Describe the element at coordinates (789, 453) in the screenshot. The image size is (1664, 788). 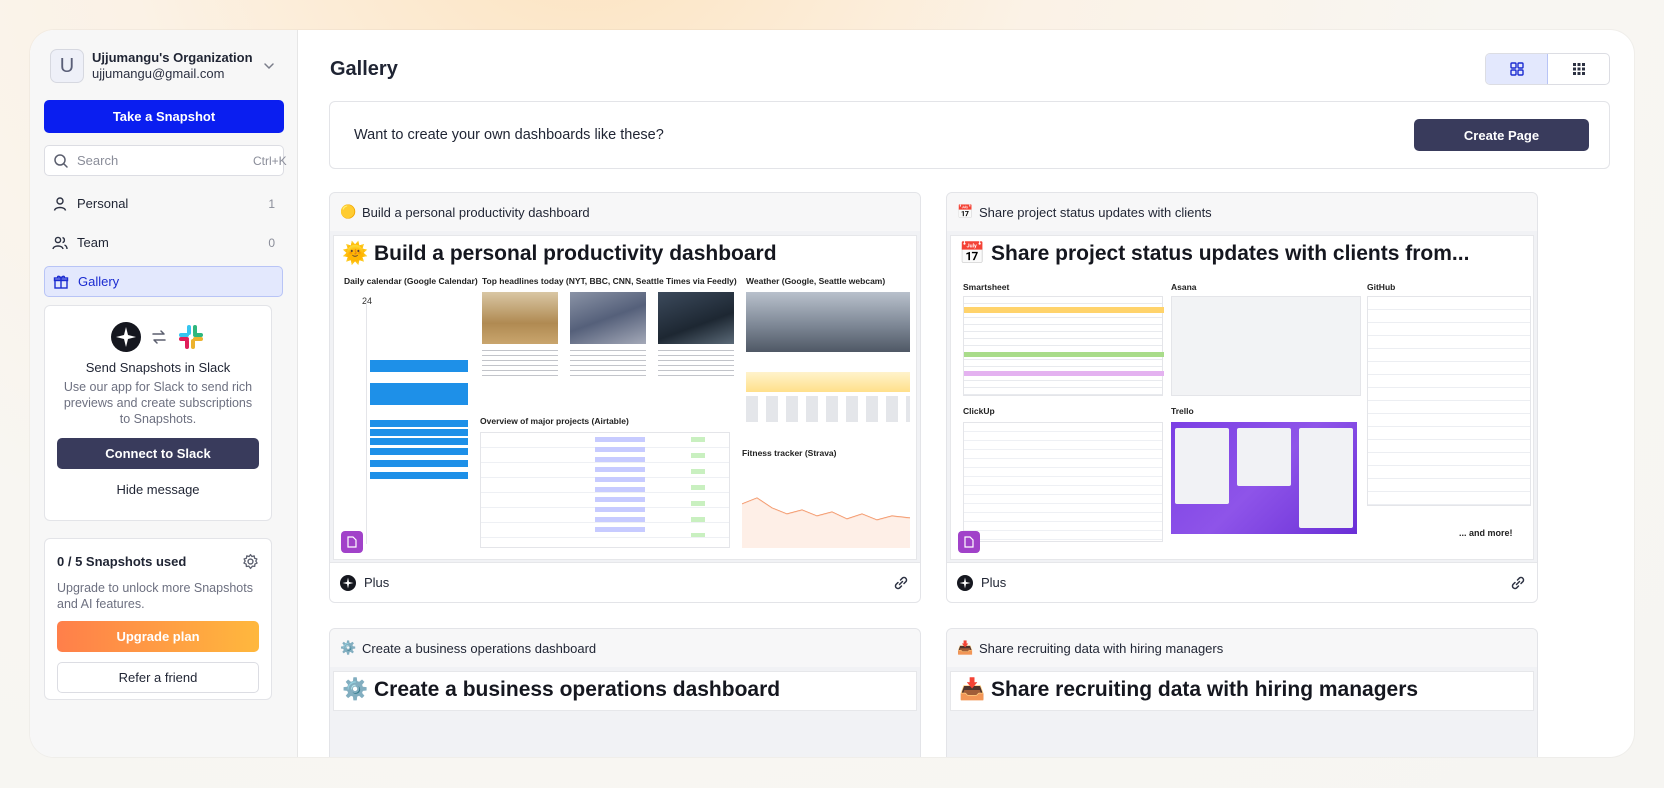
I see `preview-section-label: Fitness tracker (Strava)` at that location.